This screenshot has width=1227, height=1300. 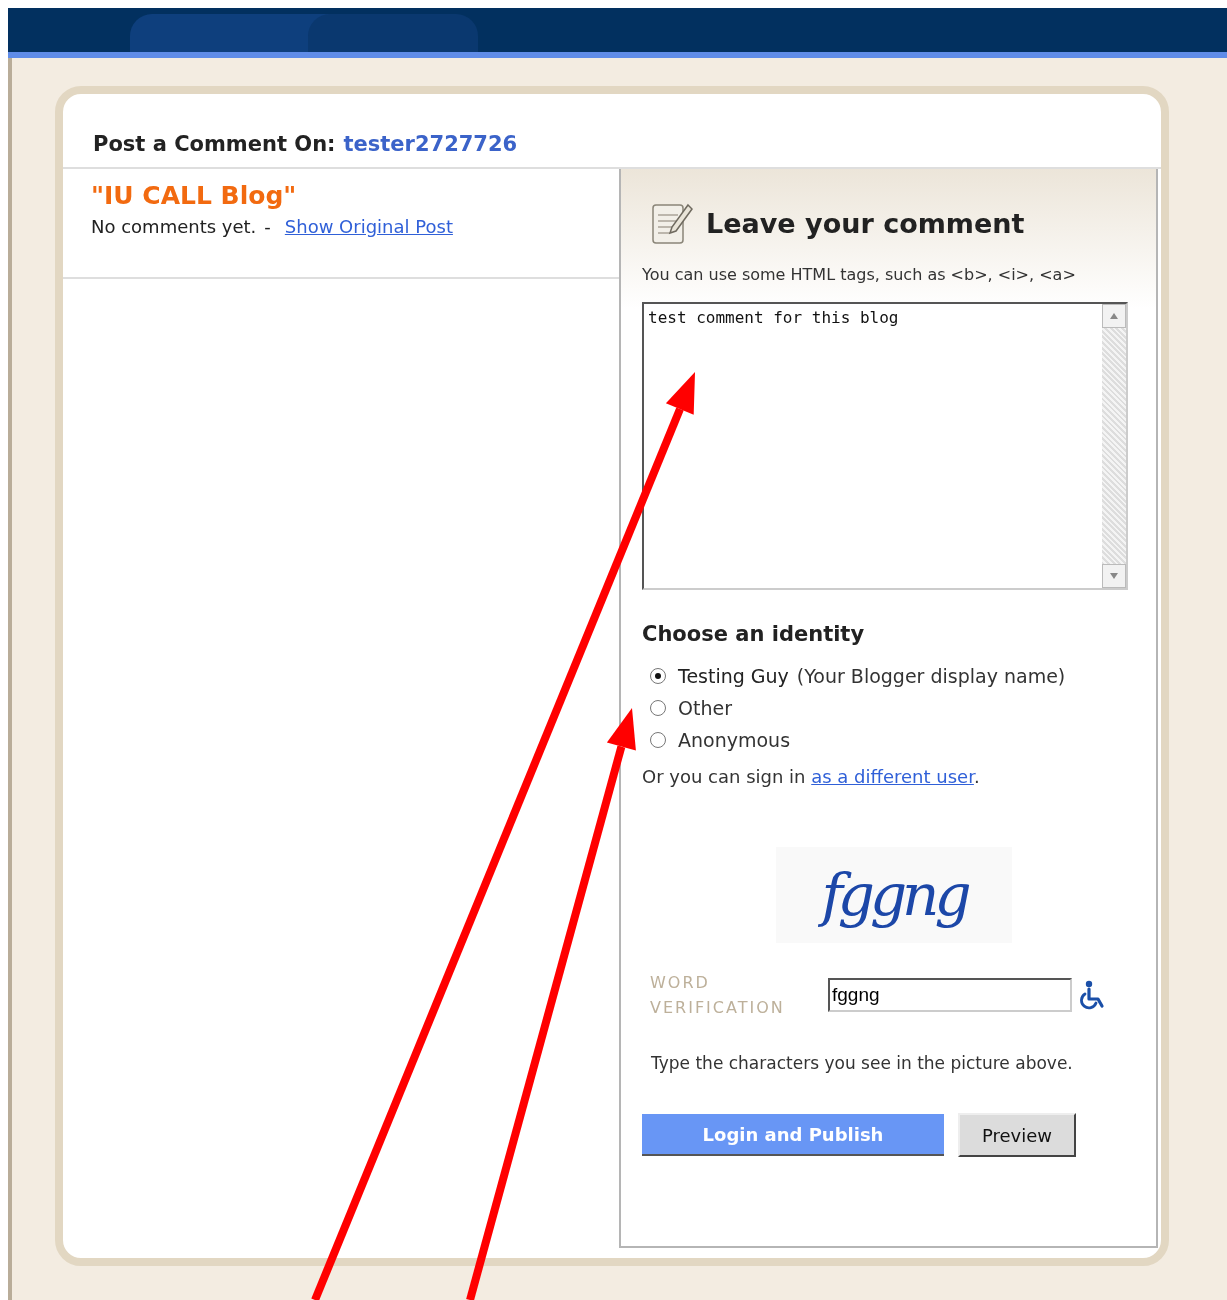 What do you see at coordinates (1093, 995) in the screenshot?
I see `wheelchair-icon` at bounding box center [1093, 995].